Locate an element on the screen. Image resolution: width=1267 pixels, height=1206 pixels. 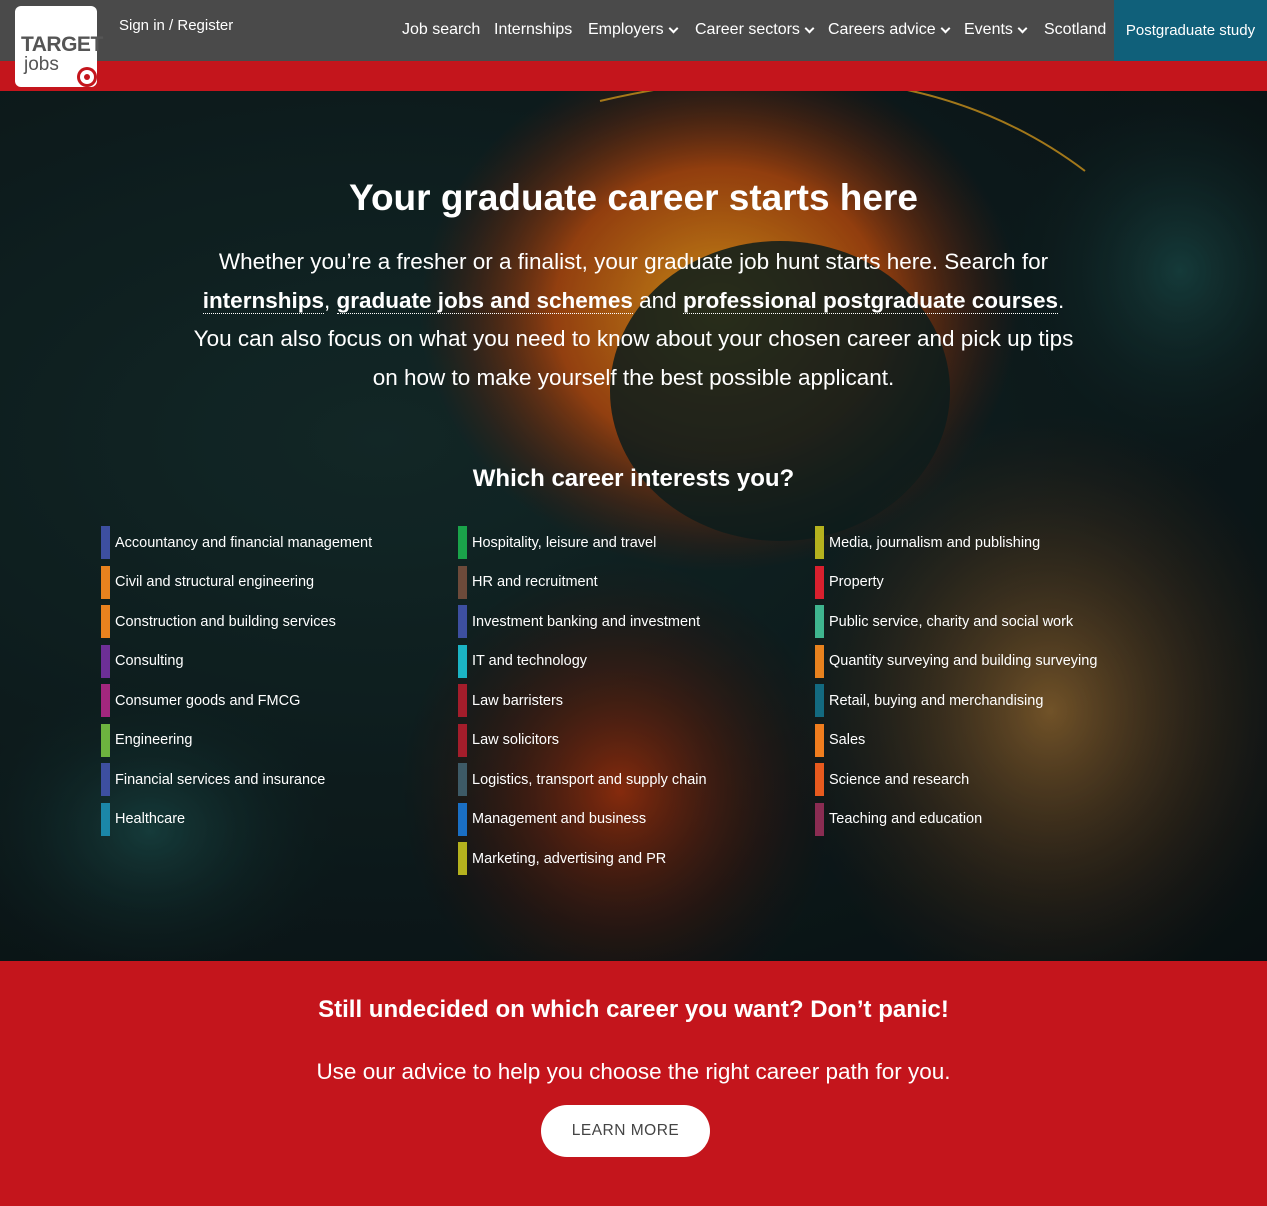
career-link: Science and research is located at coordinates (956, 779).